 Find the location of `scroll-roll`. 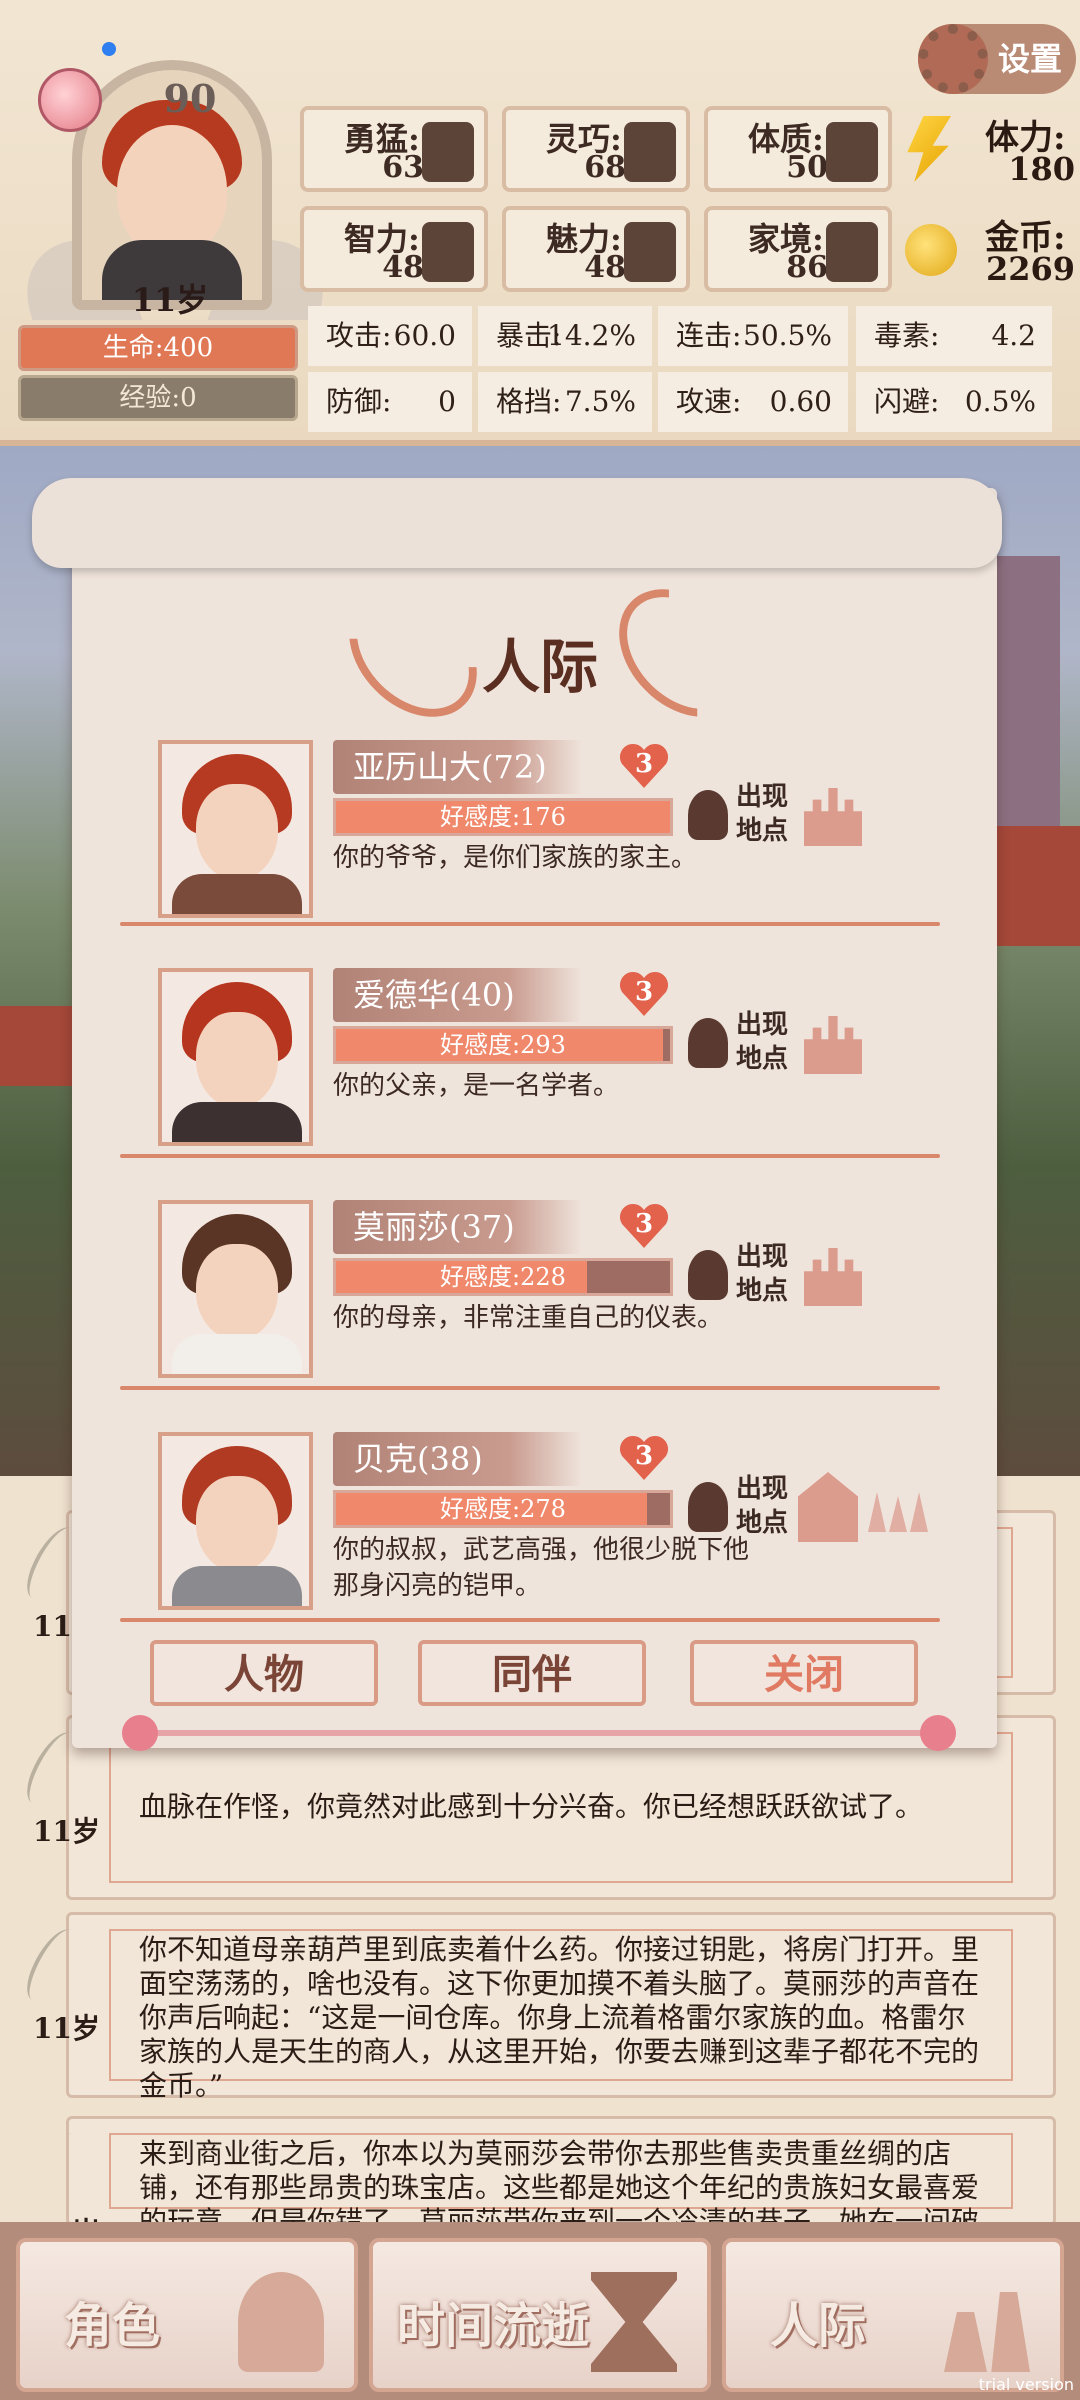

scroll-roll is located at coordinates (517, 523).